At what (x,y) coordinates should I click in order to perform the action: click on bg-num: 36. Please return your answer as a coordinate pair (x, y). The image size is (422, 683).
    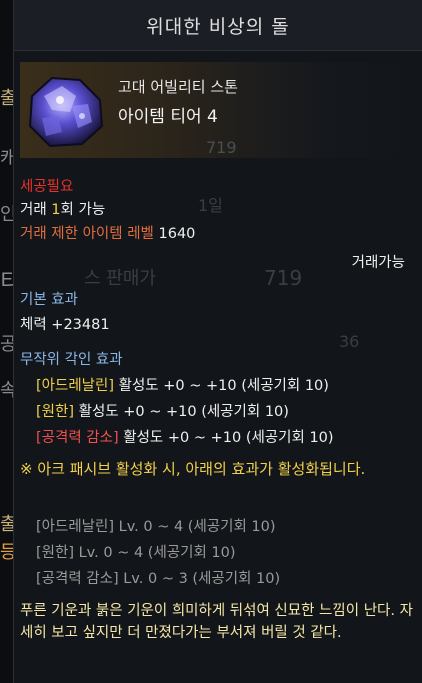
    Looking at the image, I should click on (349, 341).